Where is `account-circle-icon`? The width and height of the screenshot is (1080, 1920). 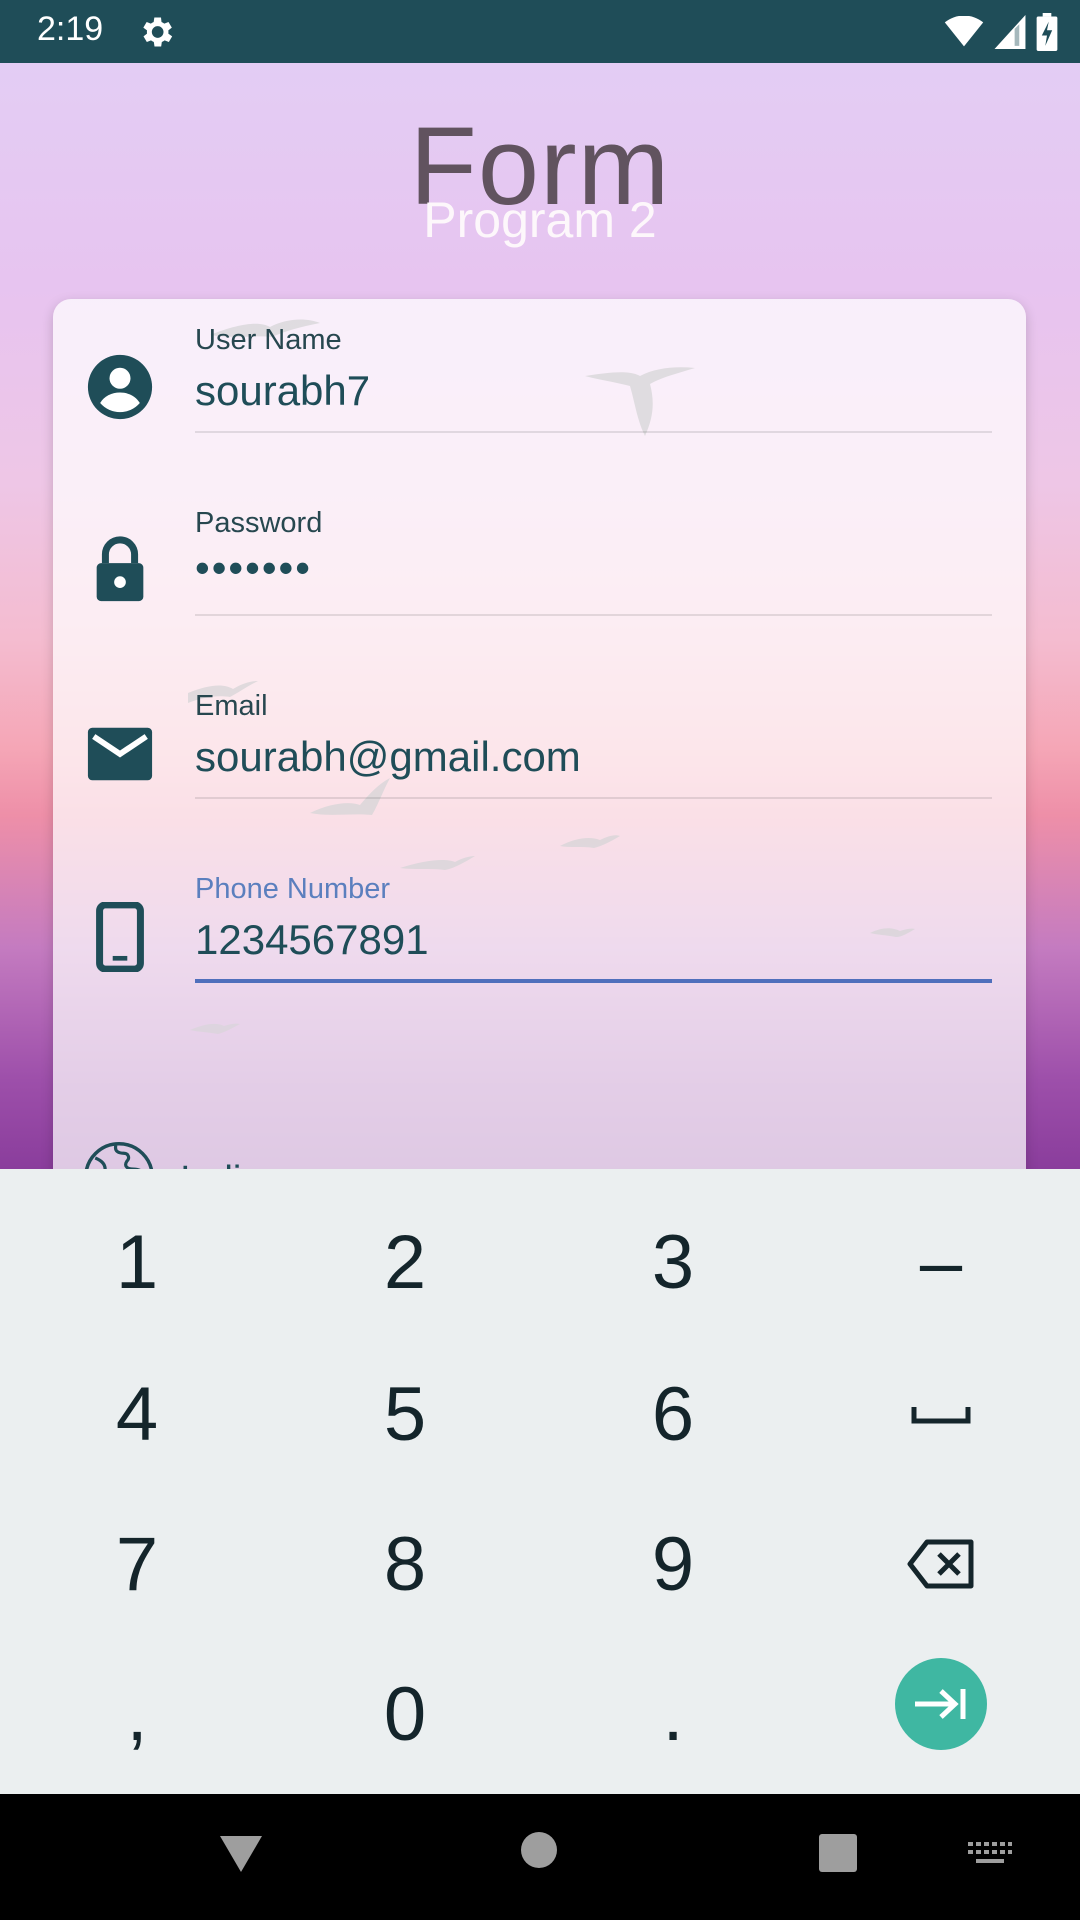 account-circle-icon is located at coordinates (120, 387).